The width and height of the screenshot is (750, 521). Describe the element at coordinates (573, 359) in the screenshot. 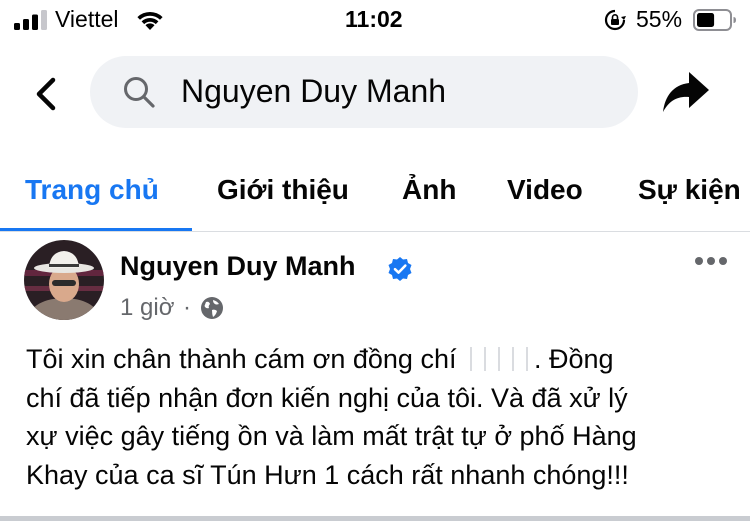

I see `post-line-1-end: . Đồng` at that location.